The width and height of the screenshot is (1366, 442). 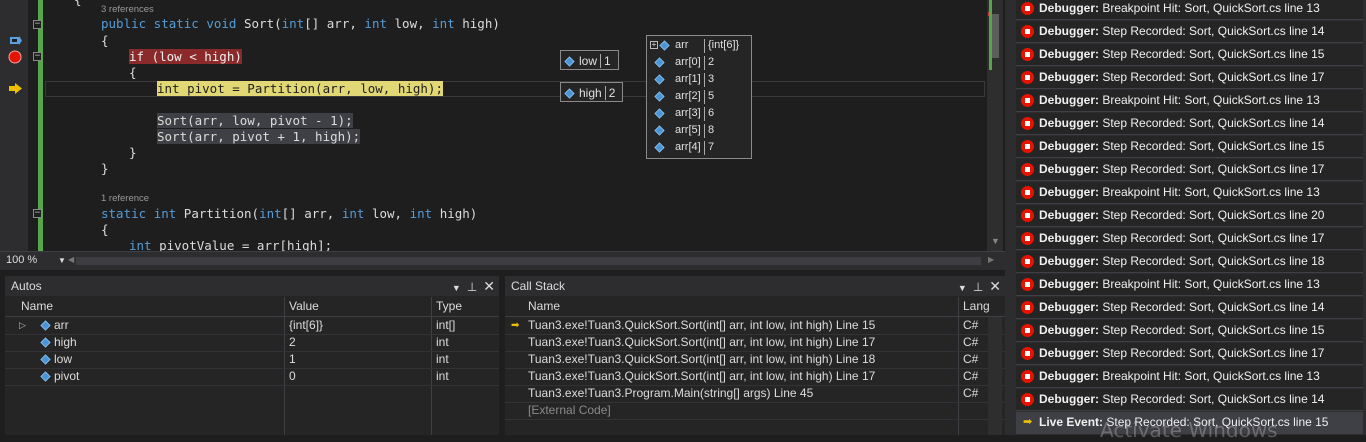 What do you see at coordinates (14, 125) in the screenshot?
I see `glyph-margin` at bounding box center [14, 125].